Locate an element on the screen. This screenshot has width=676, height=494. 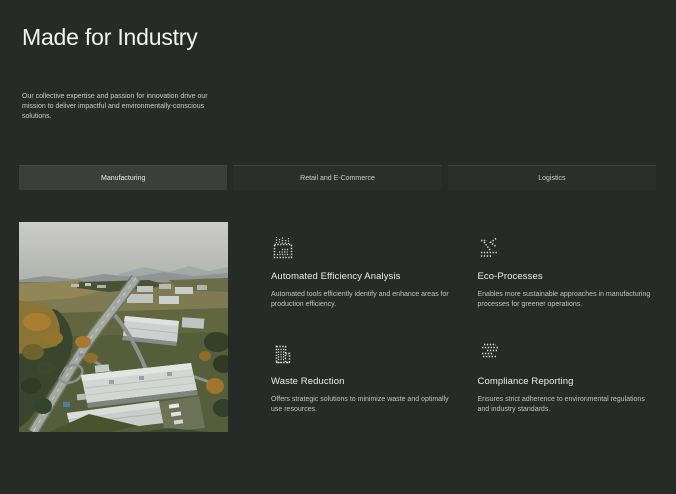
tab-logistics: Logistics is located at coordinates (551, 177).